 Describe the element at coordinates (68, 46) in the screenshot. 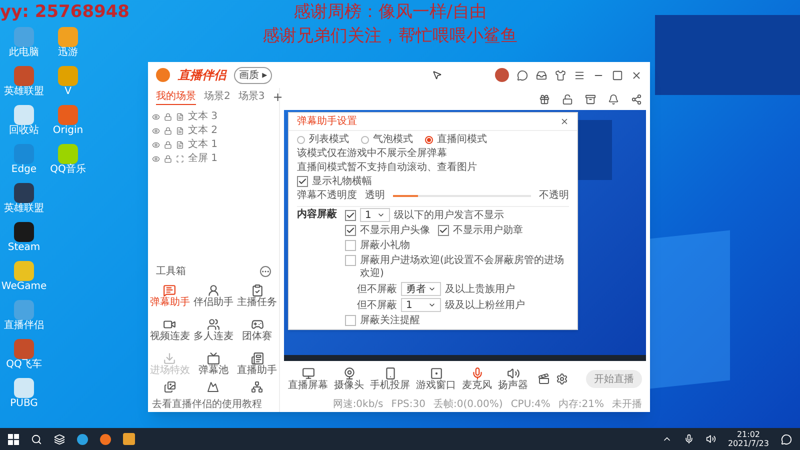

I see `desktop-shortcut: 迅游` at that location.